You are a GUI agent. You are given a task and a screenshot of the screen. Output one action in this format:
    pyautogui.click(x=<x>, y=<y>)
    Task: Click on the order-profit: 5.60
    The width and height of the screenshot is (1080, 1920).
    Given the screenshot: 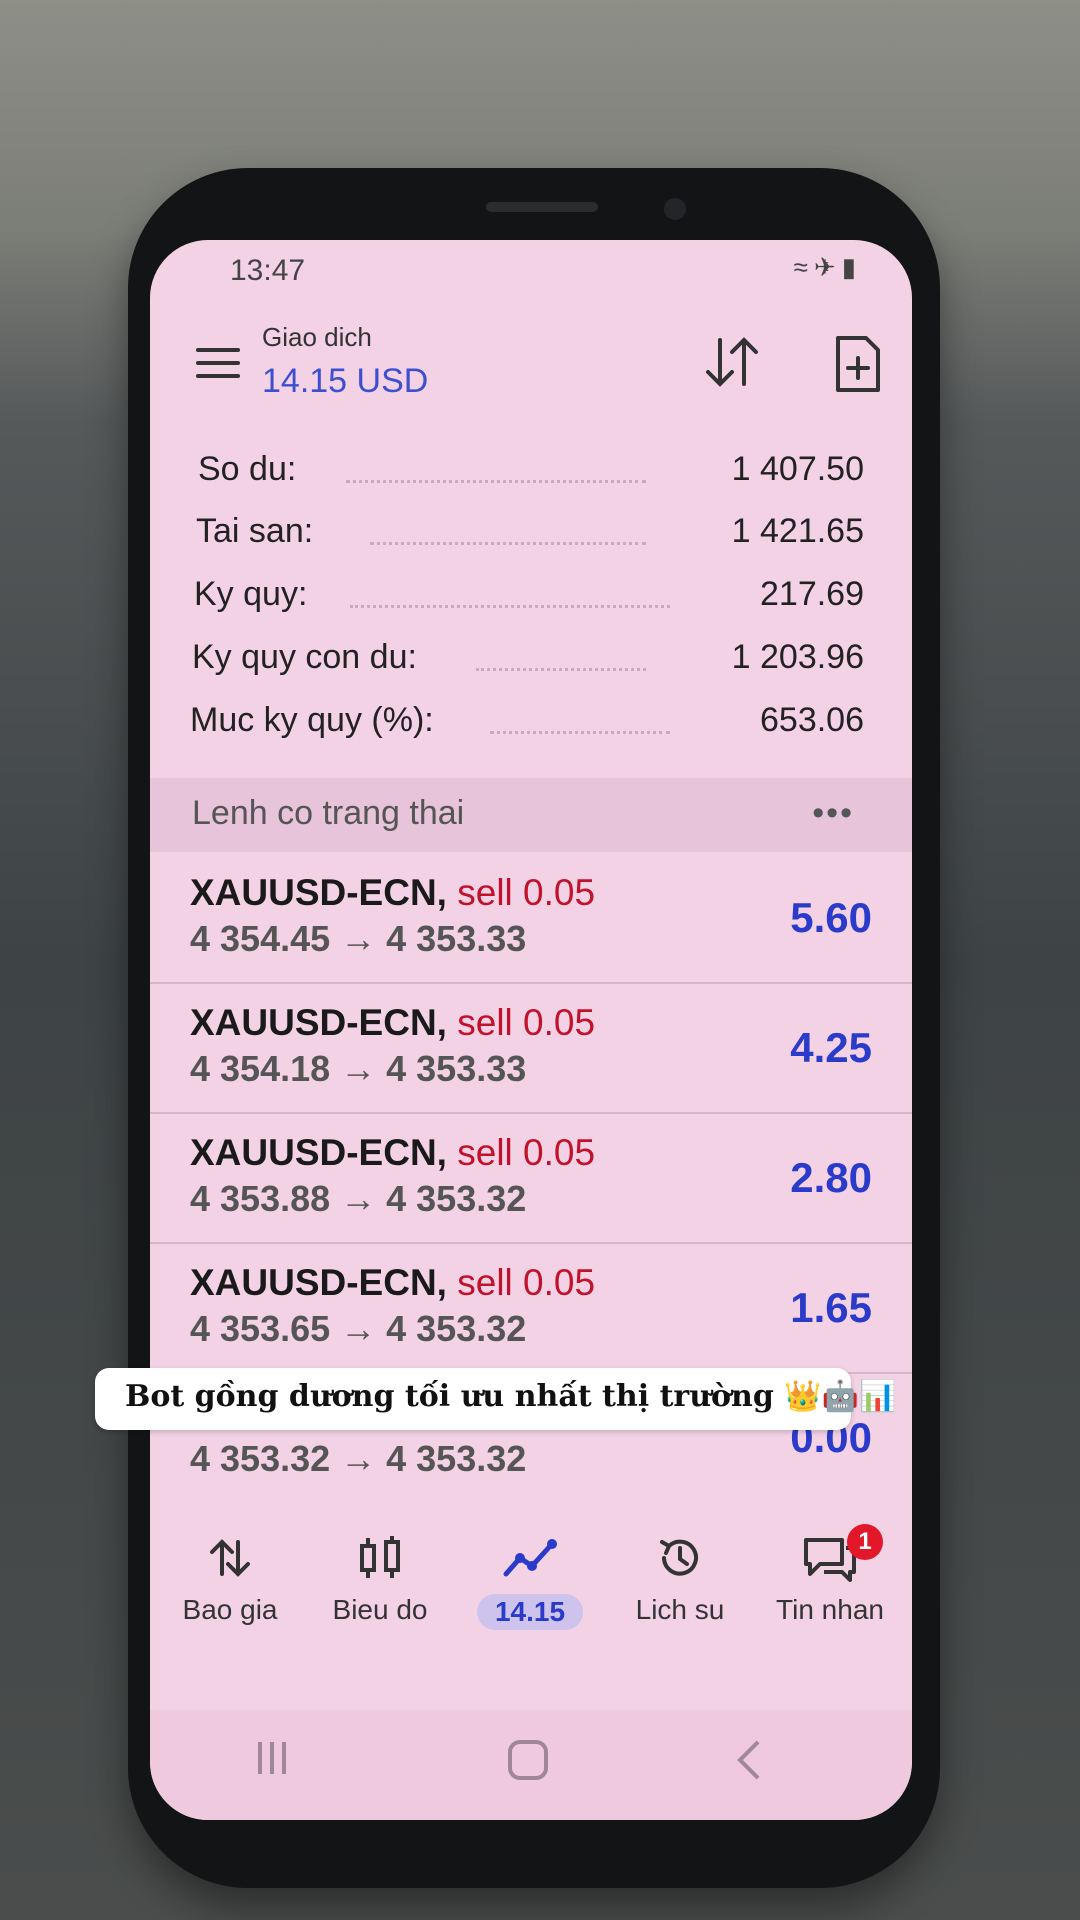 What is the action you would take?
    pyautogui.click(x=831, y=917)
    